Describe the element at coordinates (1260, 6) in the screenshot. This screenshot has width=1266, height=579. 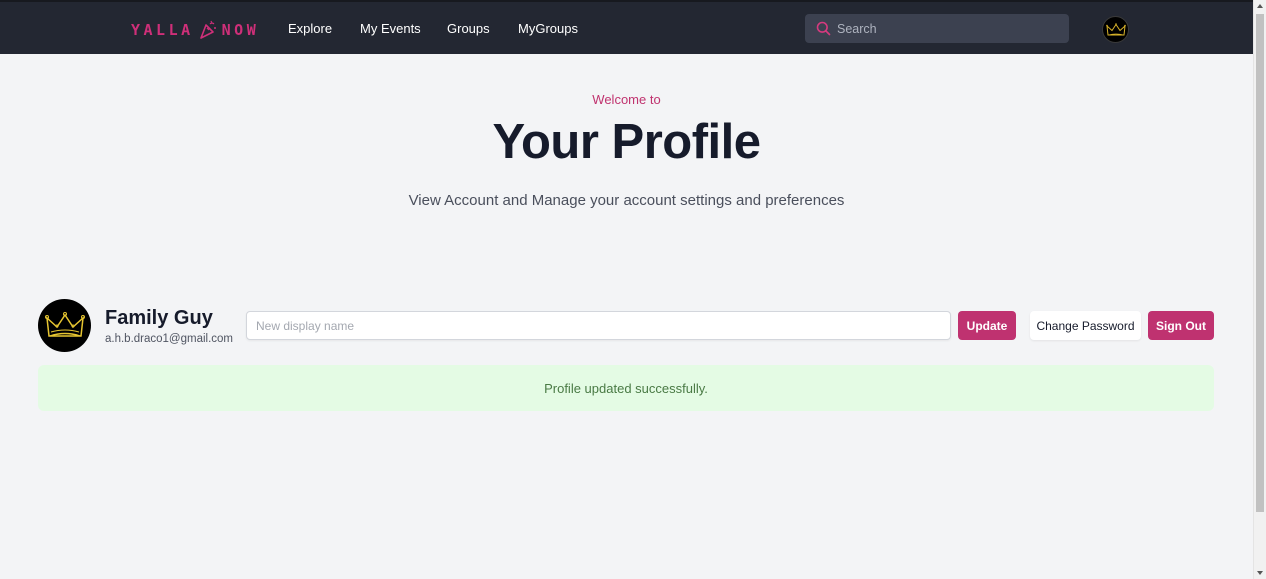
I see `scroll-up-arrow-icon` at that location.